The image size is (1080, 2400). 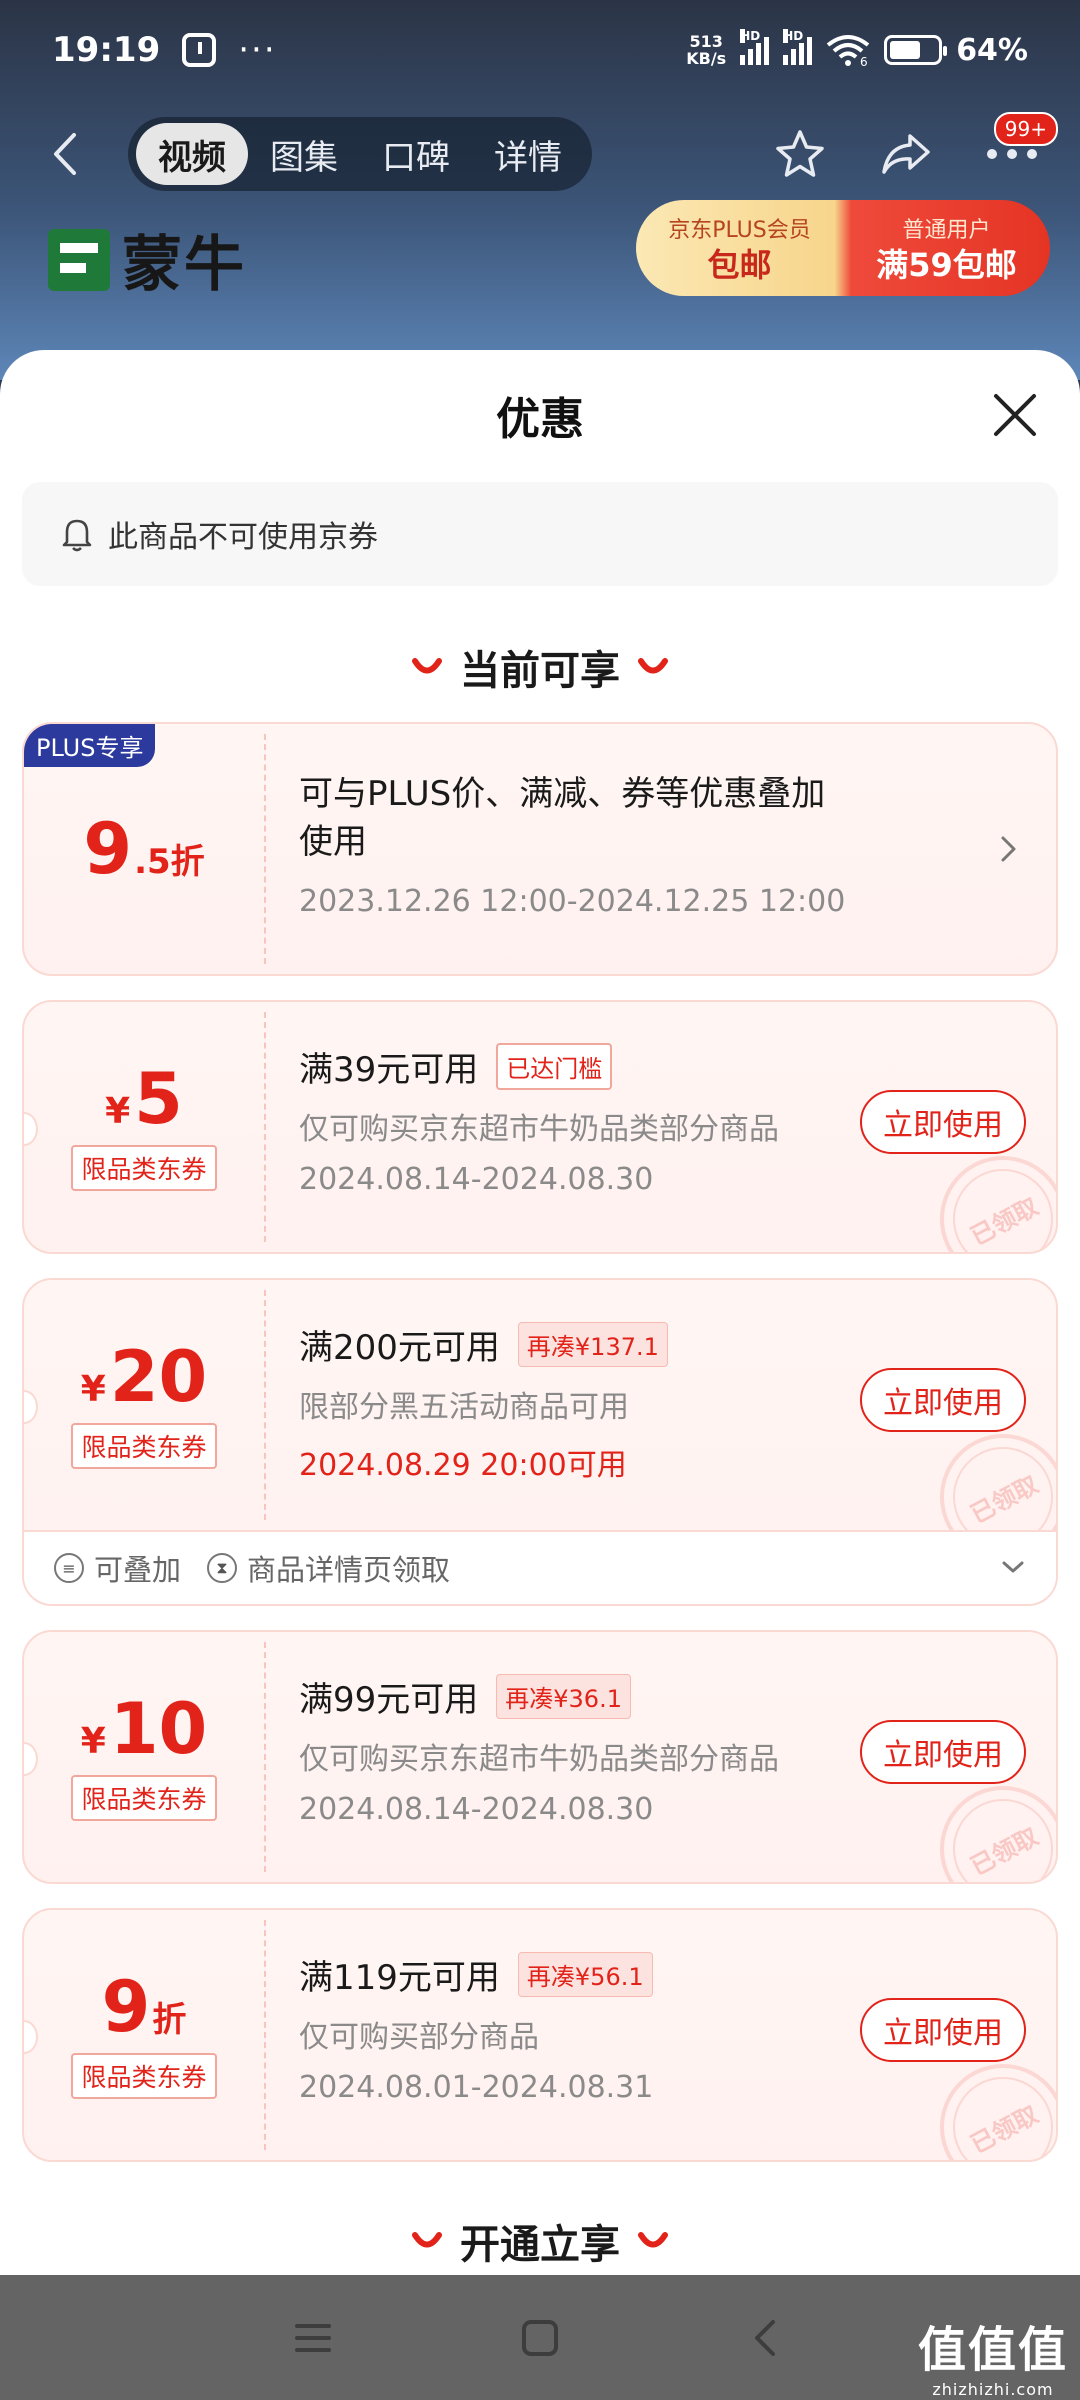 I want to click on wifi-sub-label: 6, so click(x=864, y=61).